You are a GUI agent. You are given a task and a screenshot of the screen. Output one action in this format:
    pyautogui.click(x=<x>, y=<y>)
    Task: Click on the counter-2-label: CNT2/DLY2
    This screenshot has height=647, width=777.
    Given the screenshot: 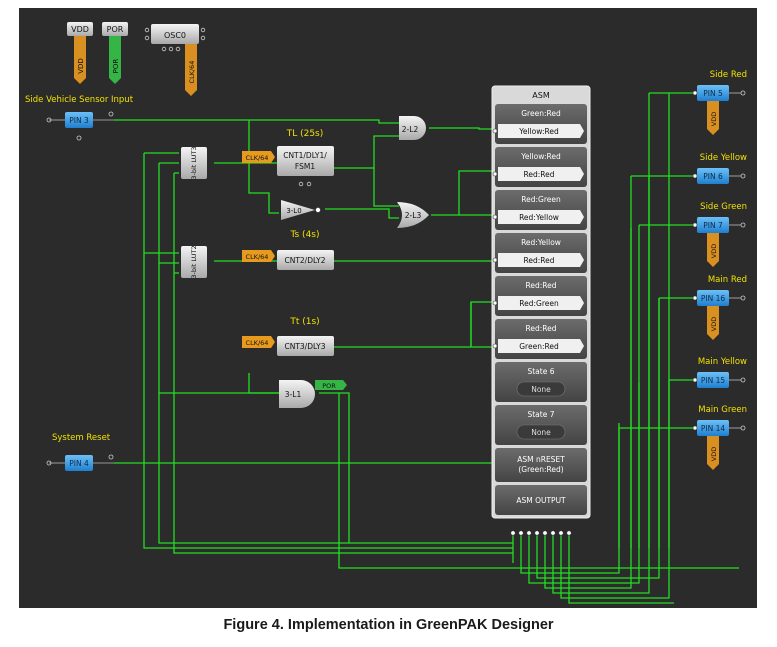 What is the action you would take?
    pyautogui.click(x=304, y=260)
    